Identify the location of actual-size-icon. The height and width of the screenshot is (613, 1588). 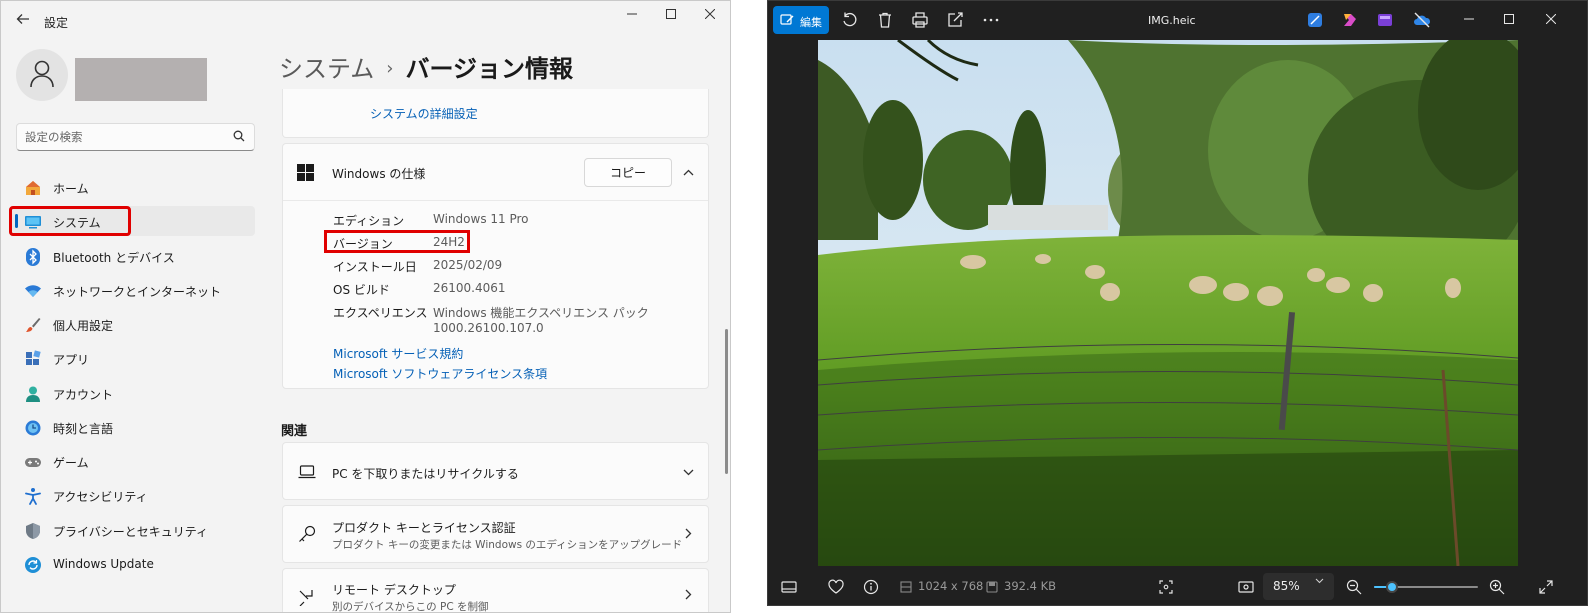
(1246, 587).